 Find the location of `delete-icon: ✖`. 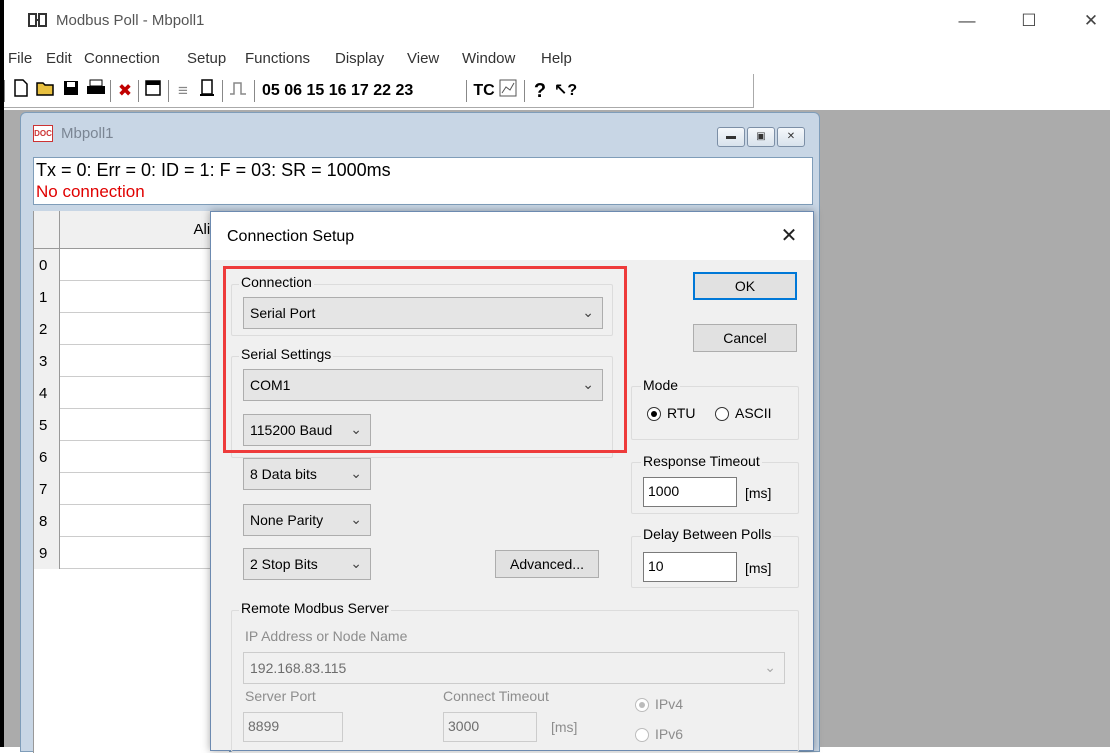

delete-icon: ✖ is located at coordinates (125, 91).